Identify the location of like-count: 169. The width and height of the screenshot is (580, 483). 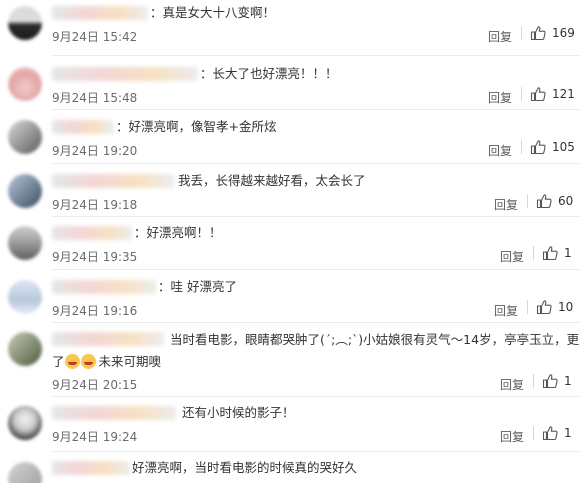
(563, 33).